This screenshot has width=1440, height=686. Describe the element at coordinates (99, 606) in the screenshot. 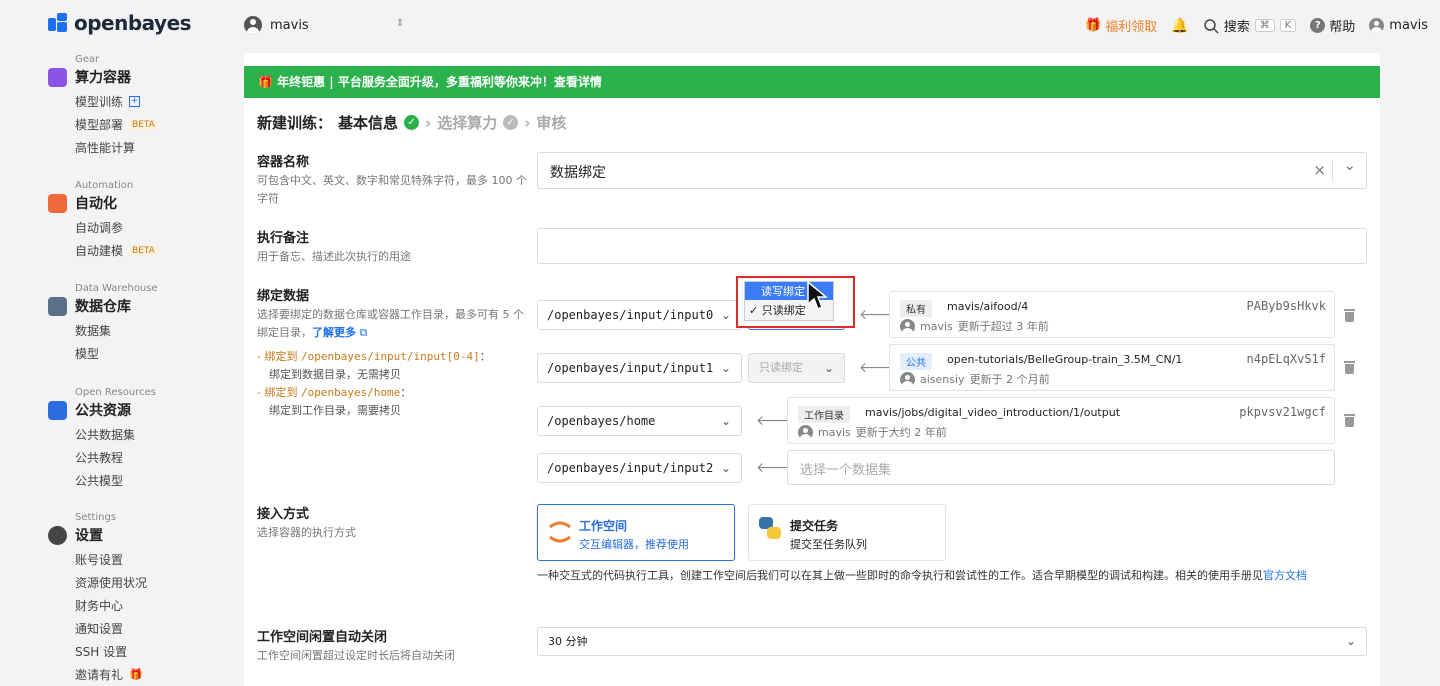

I see `item-label: 财务中心` at that location.